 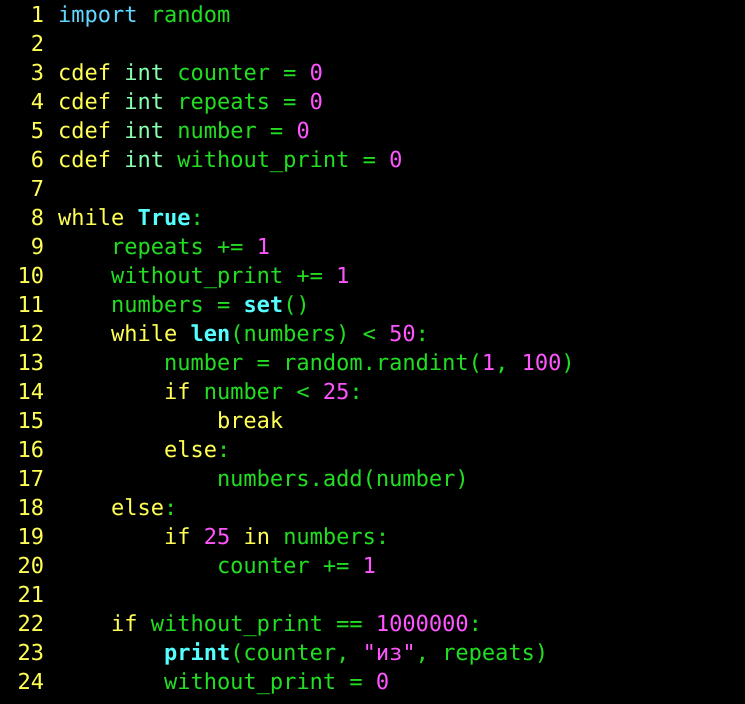 What do you see at coordinates (269, 335) in the screenshot?
I see `code-line: while len(numbers) < 50:` at bounding box center [269, 335].